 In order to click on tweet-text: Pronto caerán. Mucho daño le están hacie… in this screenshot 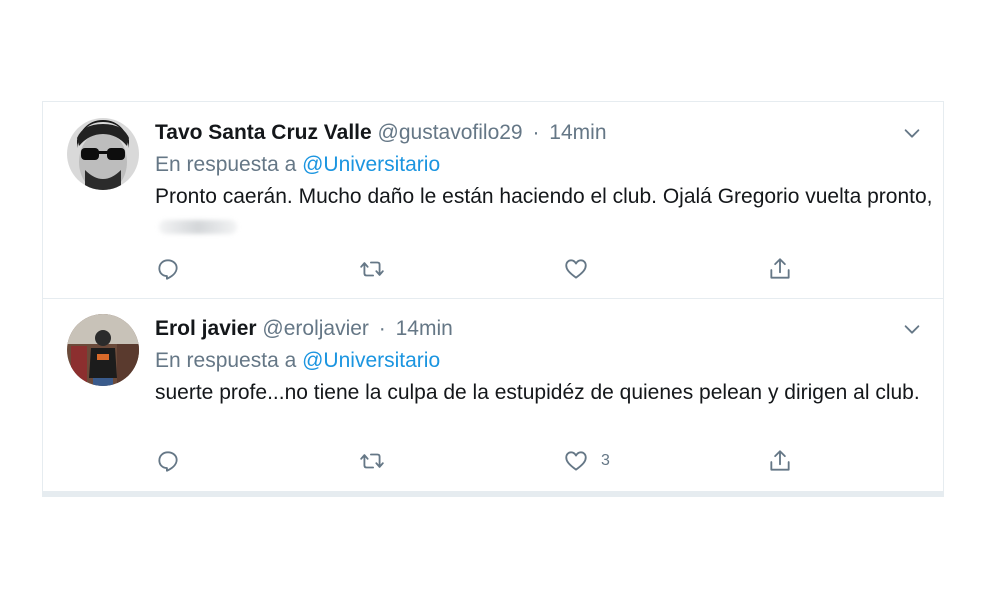, I will do `click(544, 196)`.